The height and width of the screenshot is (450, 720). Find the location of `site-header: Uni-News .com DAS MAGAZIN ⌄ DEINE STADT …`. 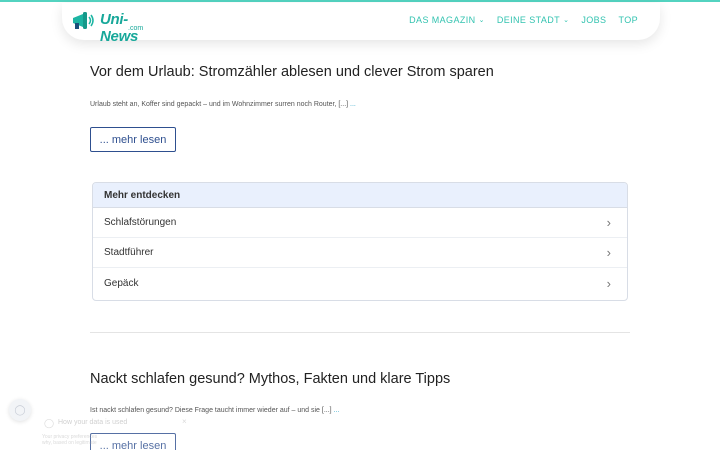

site-header: Uni-News .com DAS MAGAZIN ⌄ DEINE STADT … is located at coordinates (361, 24).